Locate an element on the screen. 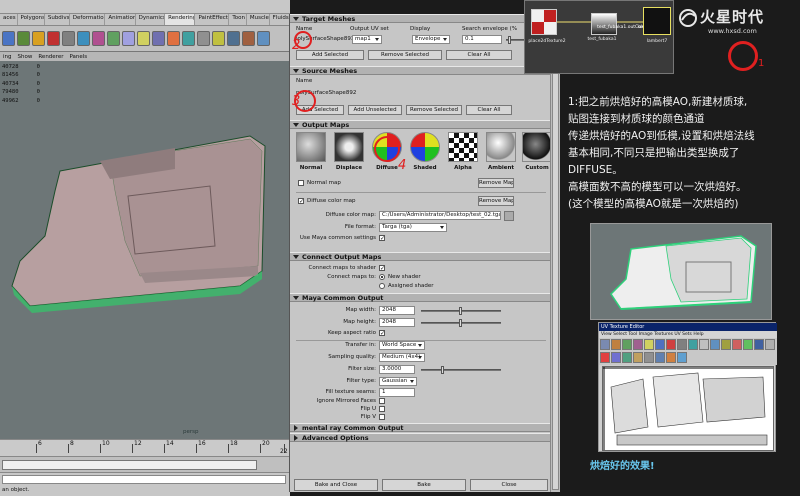  viewport-menu-panels: Panels is located at coordinates (78, 57).